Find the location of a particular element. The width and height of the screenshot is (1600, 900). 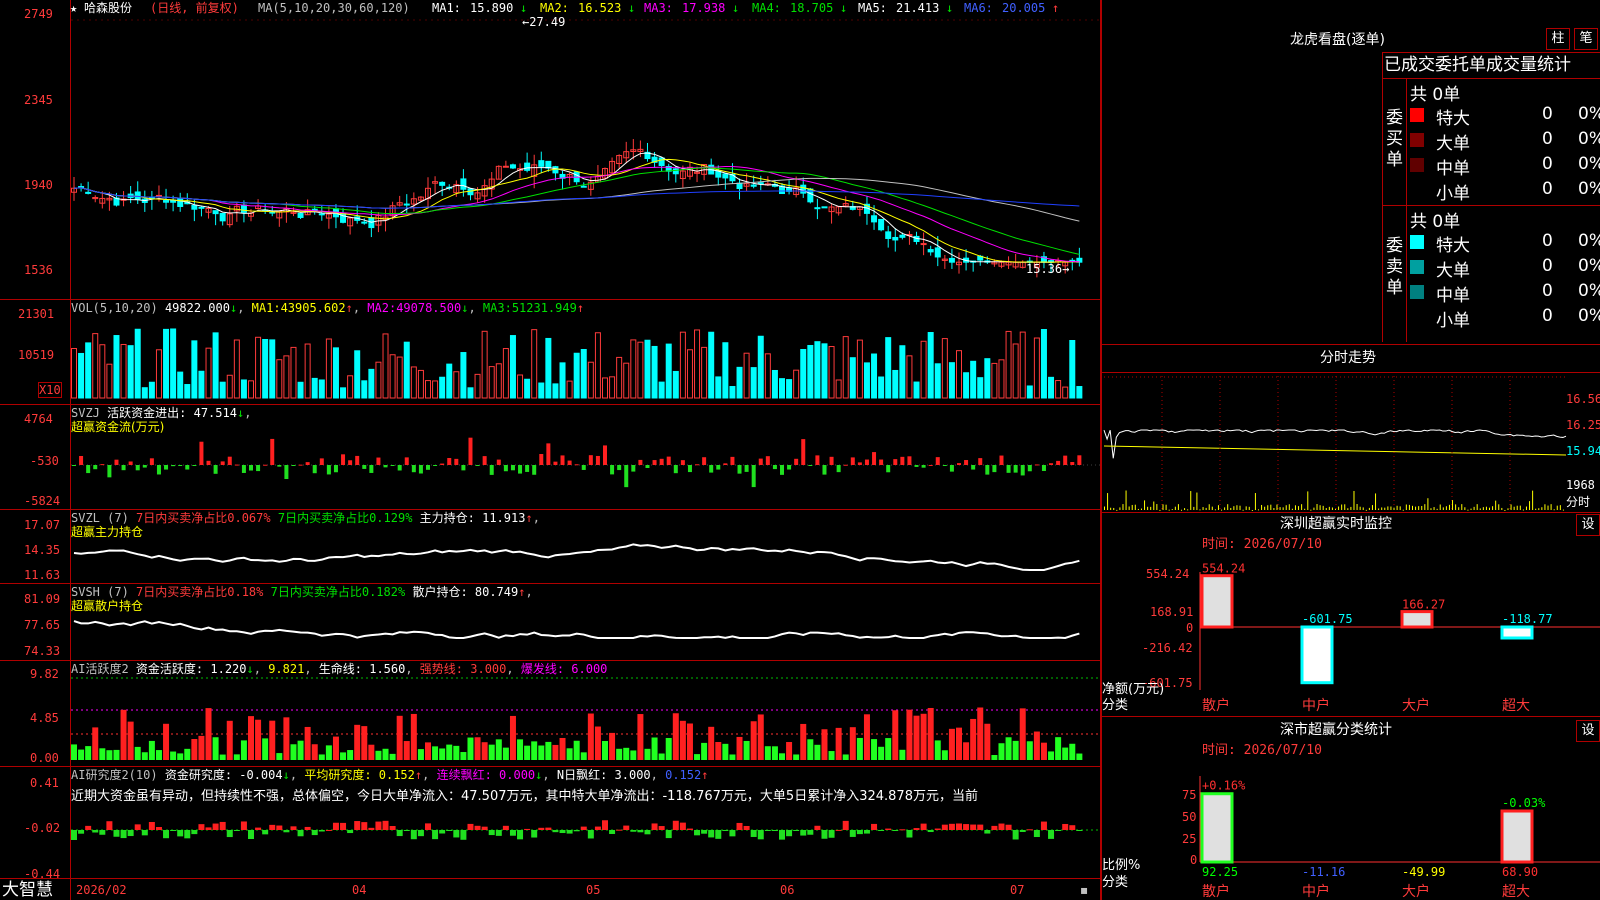

classify-bar-chart: +0.16% 92.25 -11.16 -49.99 -0.03% 68.90 is located at coordinates (1399, 827).